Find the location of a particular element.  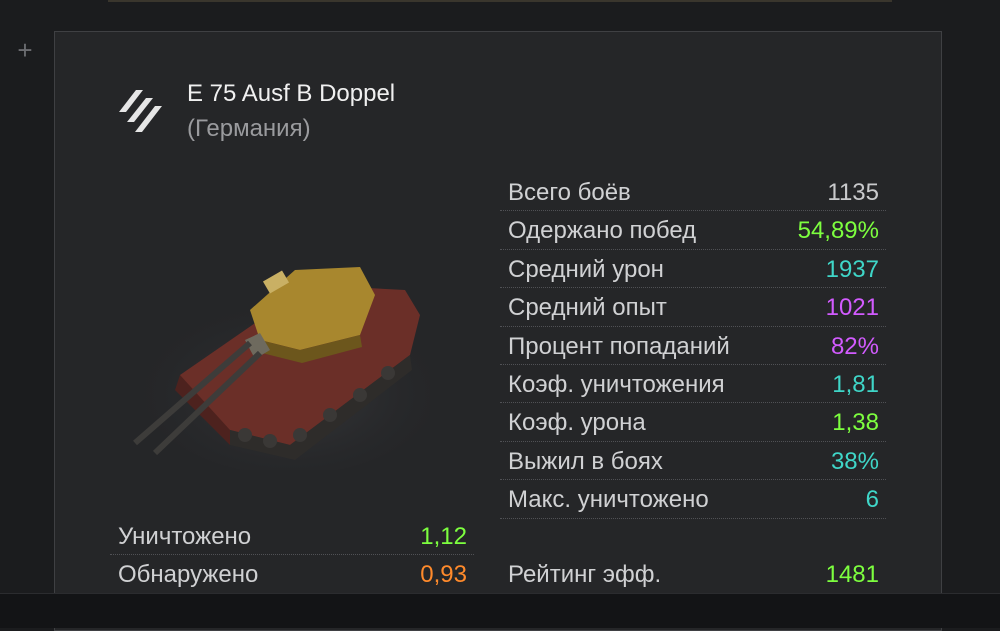

stat-label: Процент попаданий is located at coordinates (619, 346).